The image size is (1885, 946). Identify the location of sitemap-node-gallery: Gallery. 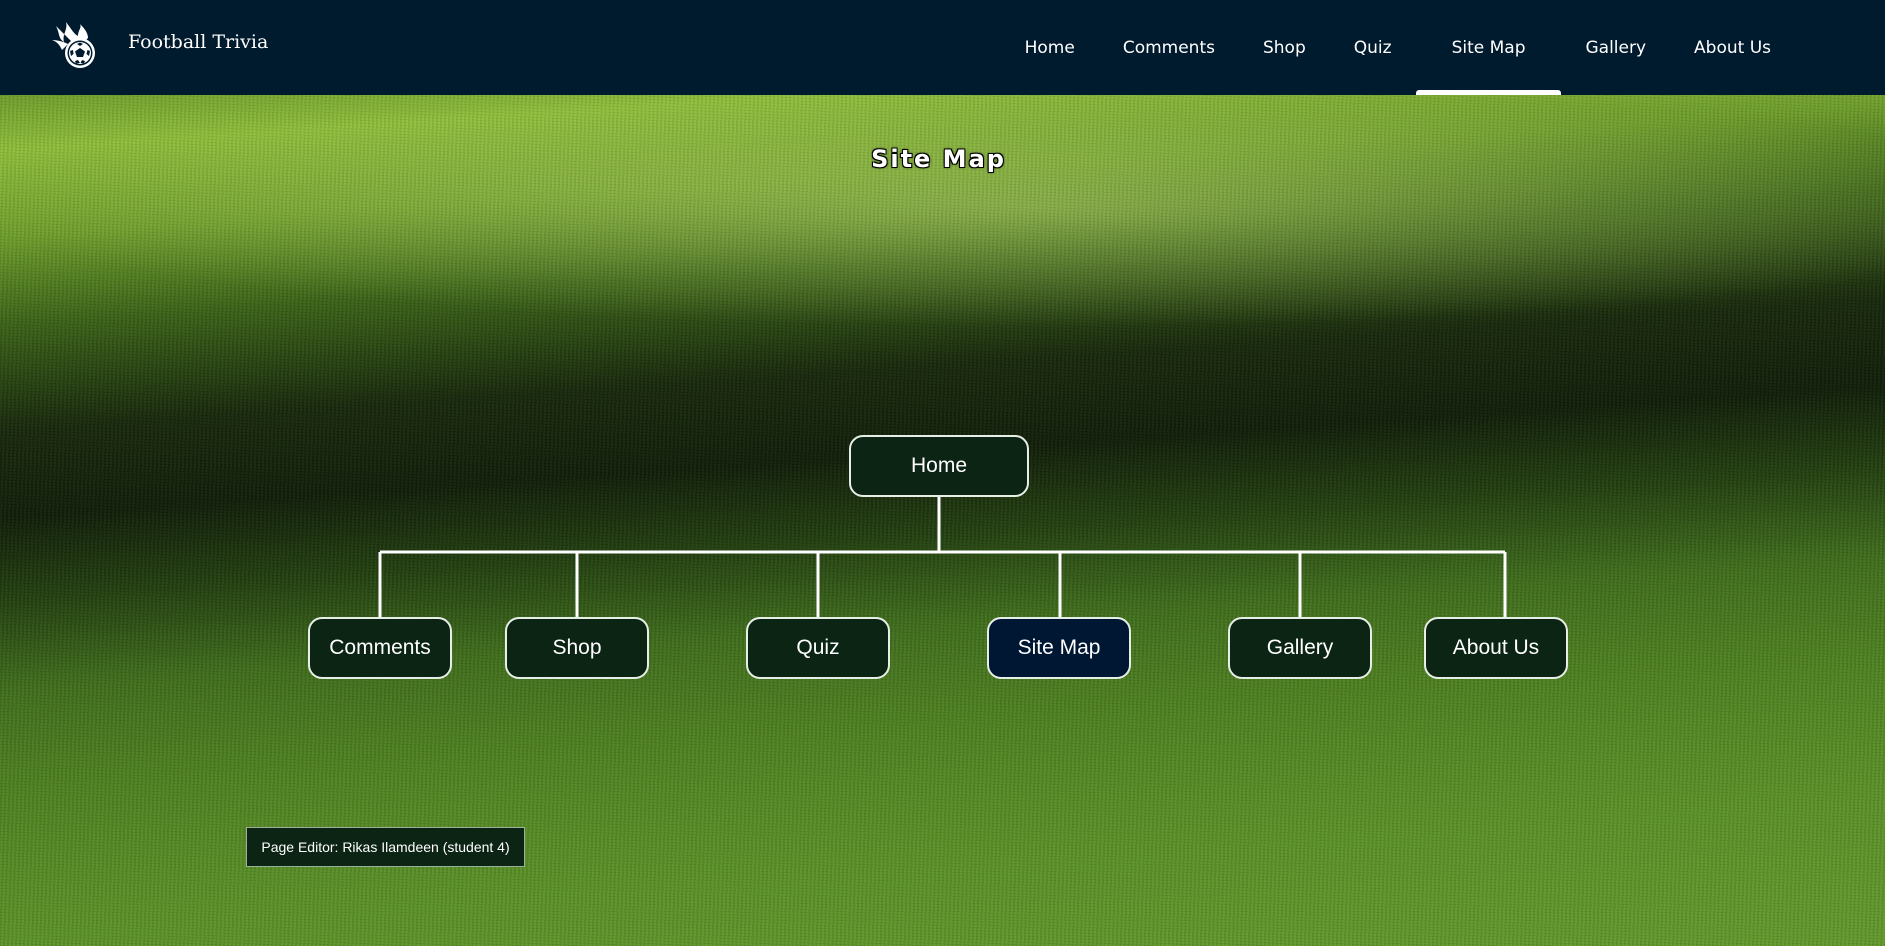
(1300, 648).